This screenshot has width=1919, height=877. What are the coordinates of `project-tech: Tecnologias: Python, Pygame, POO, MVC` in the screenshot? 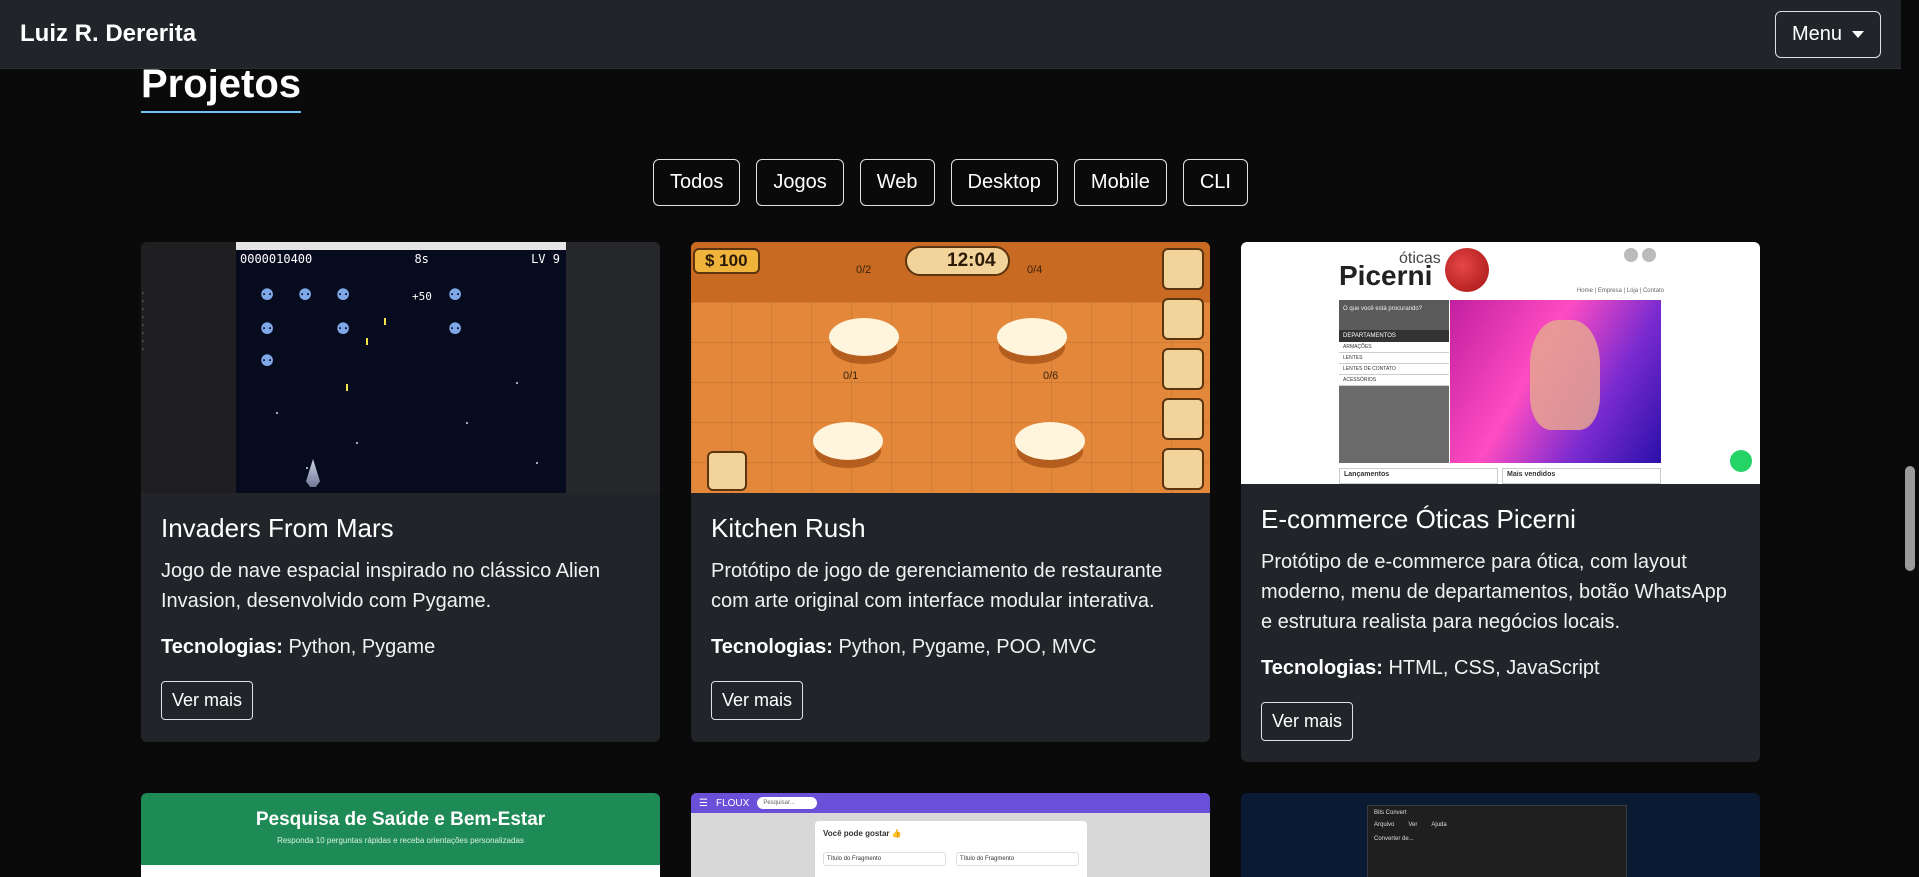 It's located at (950, 647).